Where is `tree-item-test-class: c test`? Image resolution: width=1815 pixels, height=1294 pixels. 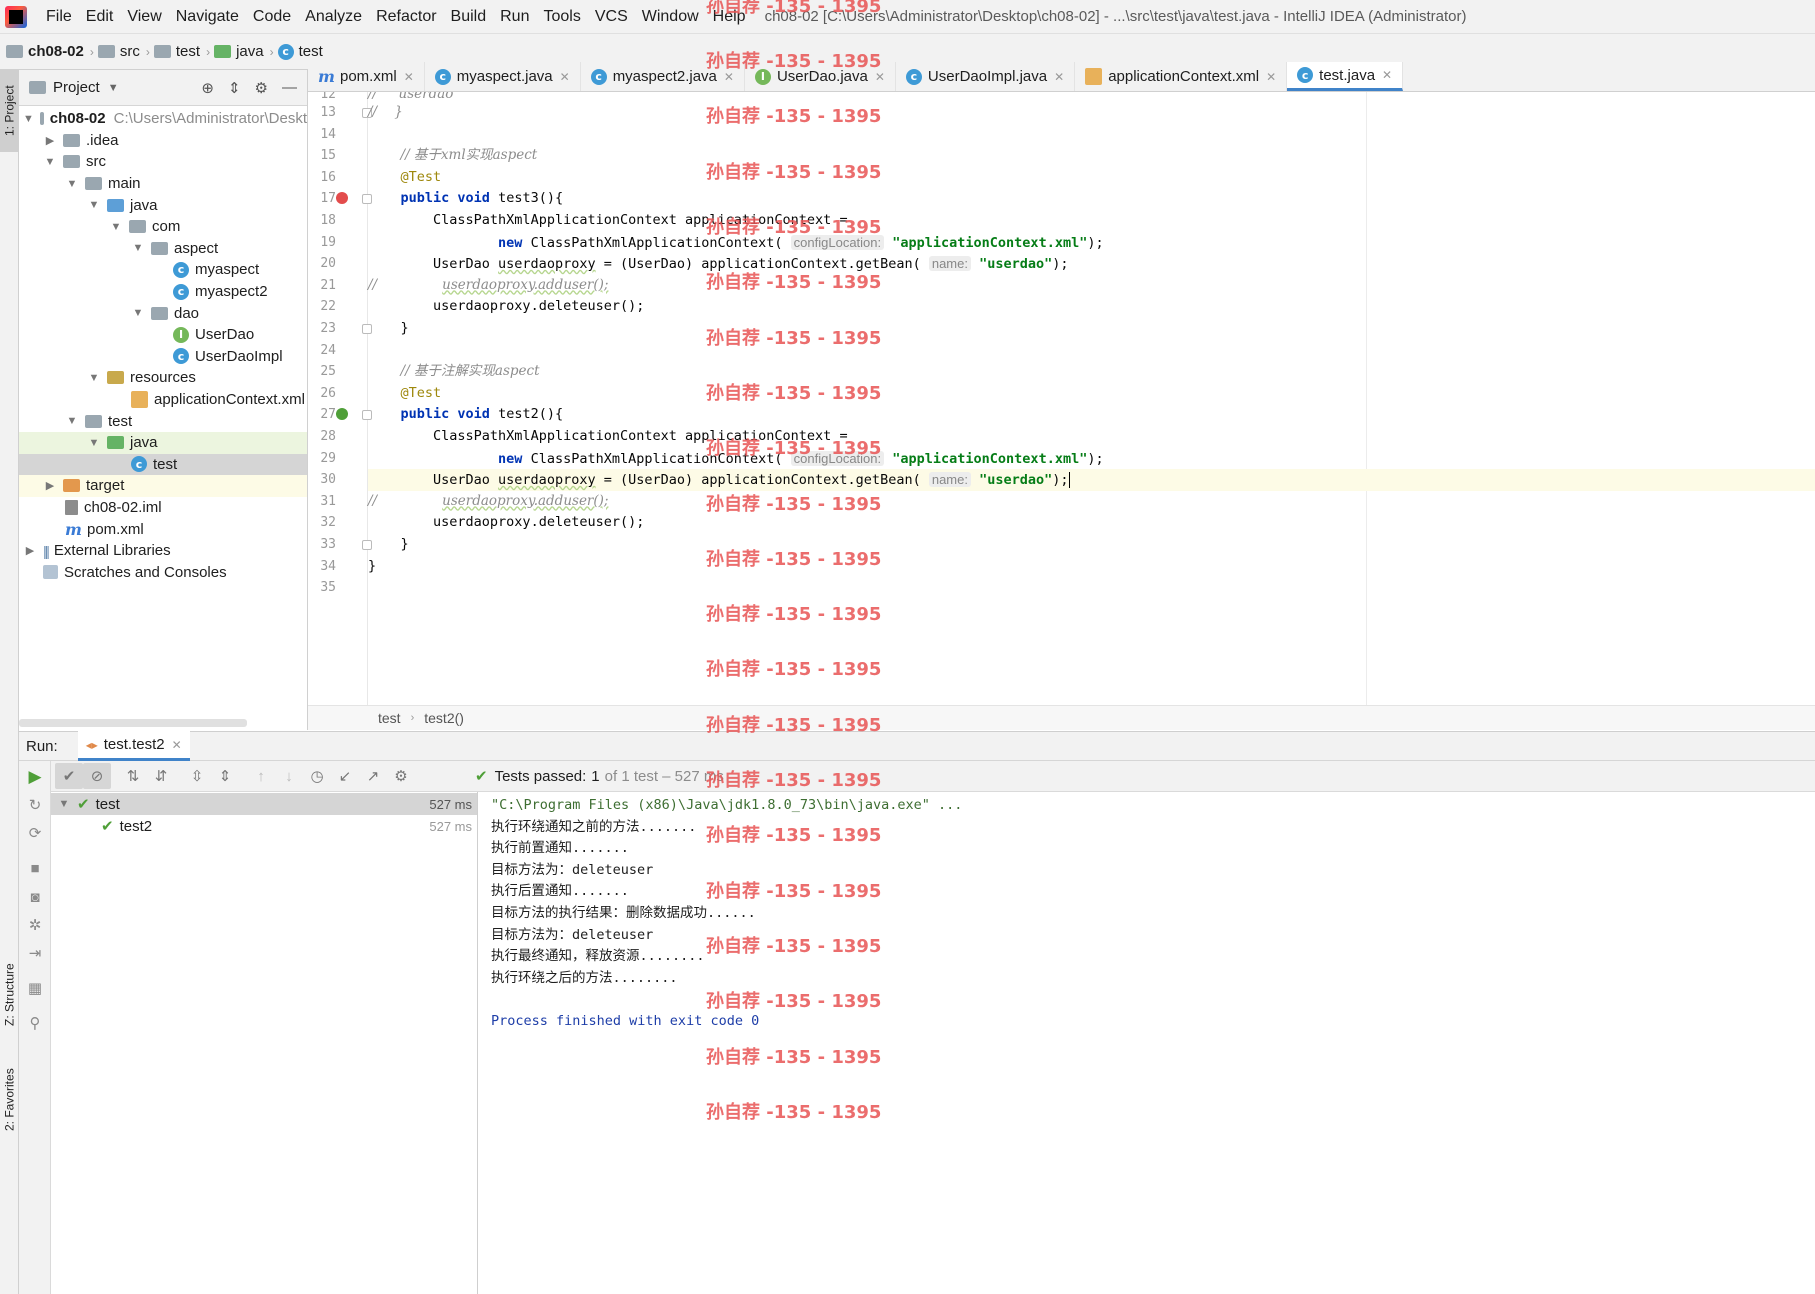
tree-item-test-class: c test is located at coordinates (163, 464).